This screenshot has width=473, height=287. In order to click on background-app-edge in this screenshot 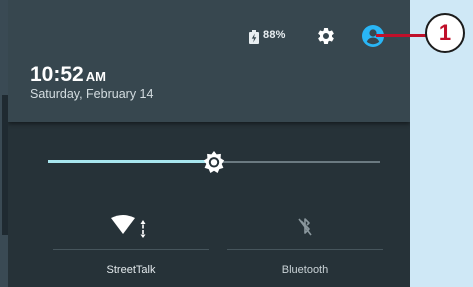, I will do `click(4, 143)`.